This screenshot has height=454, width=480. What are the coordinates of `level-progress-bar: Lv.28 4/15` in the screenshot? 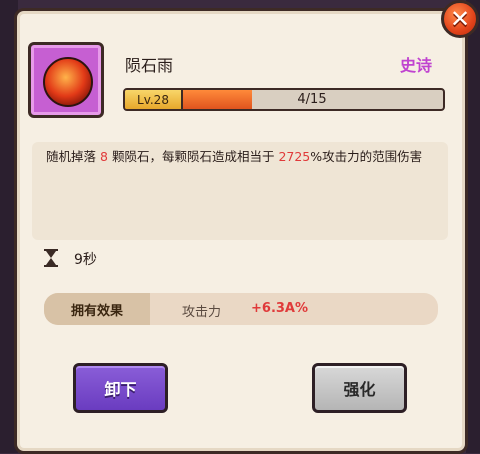 It's located at (284, 99).